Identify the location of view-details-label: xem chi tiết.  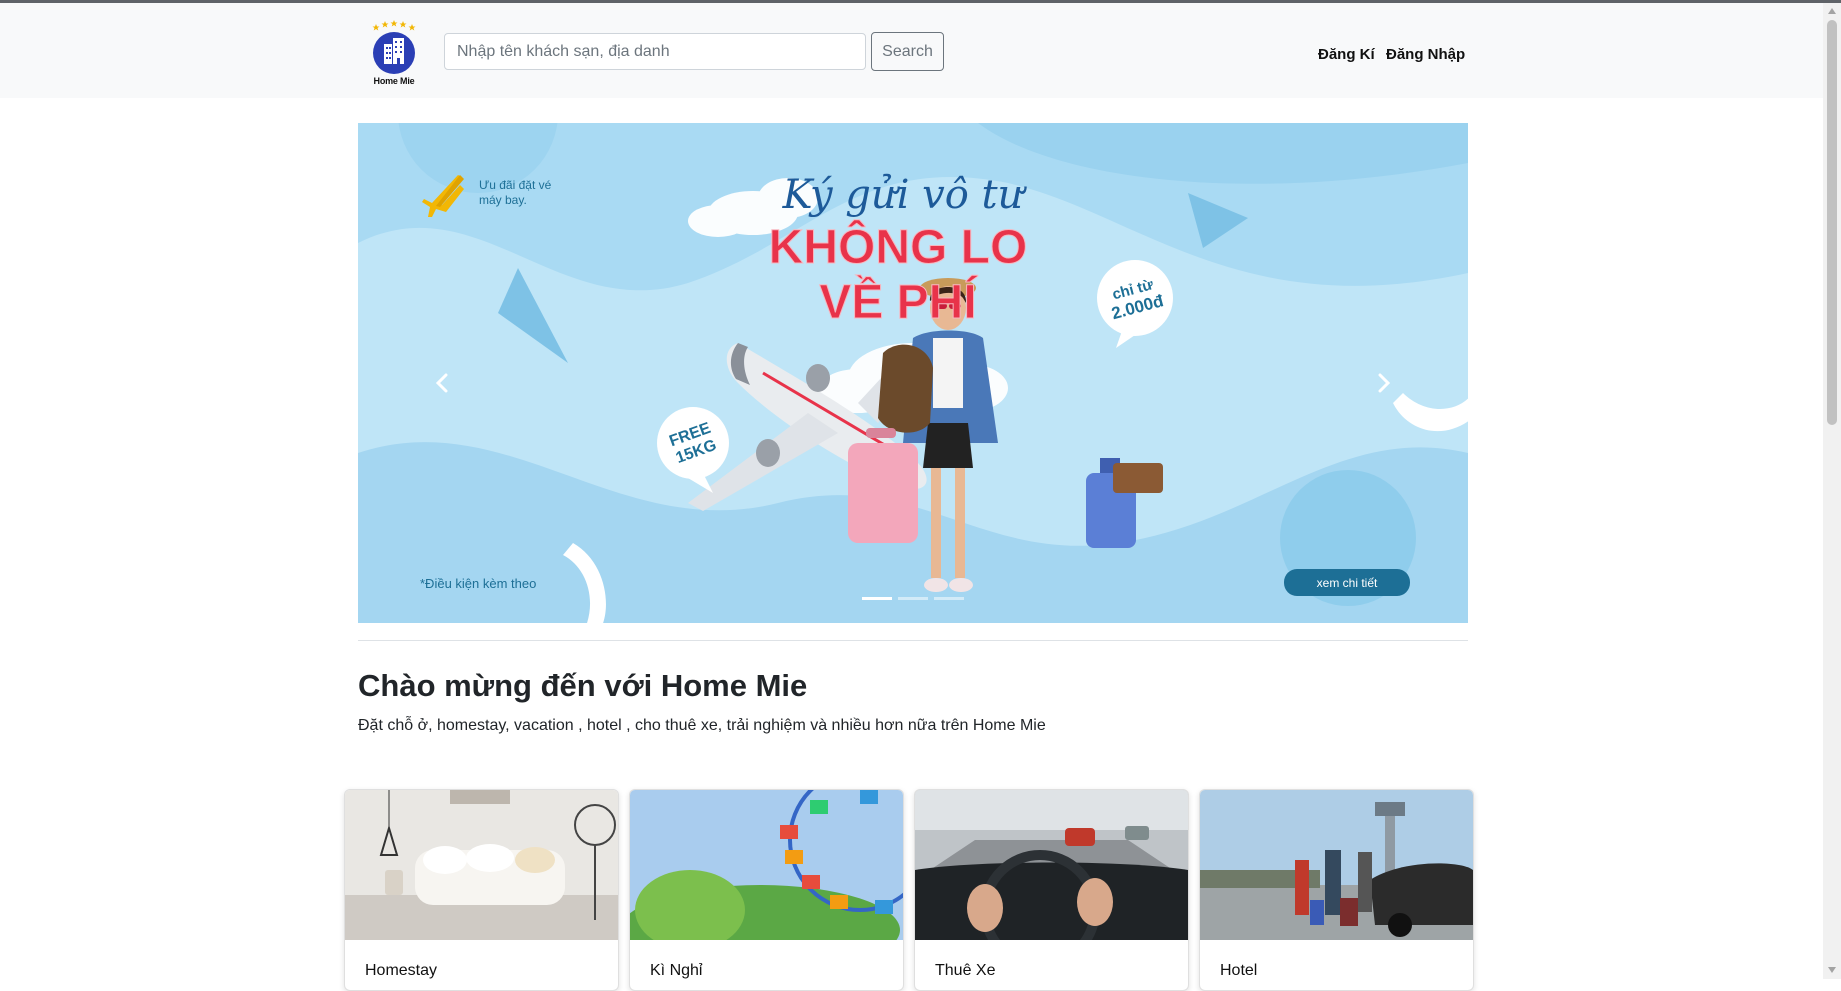
(1347, 583).